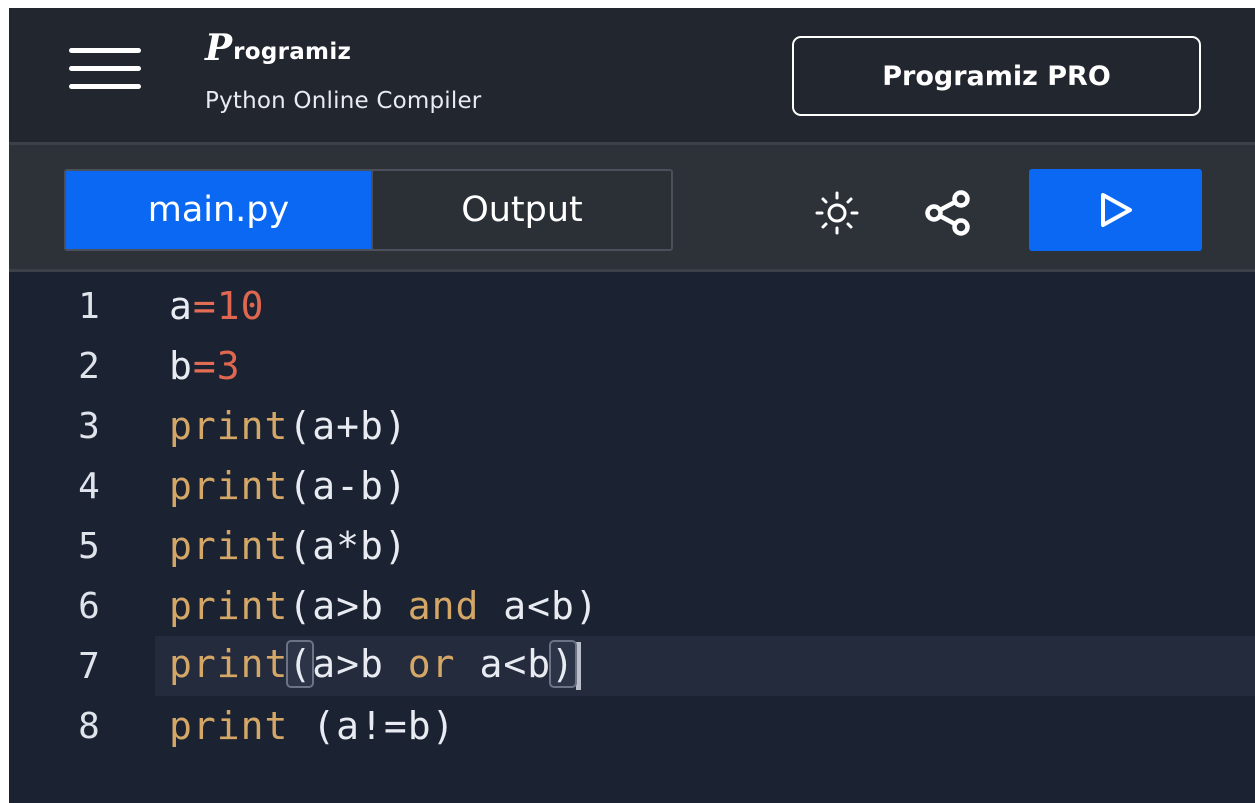  What do you see at coordinates (563, 663) in the screenshot?
I see `matched-bracket: )` at bounding box center [563, 663].